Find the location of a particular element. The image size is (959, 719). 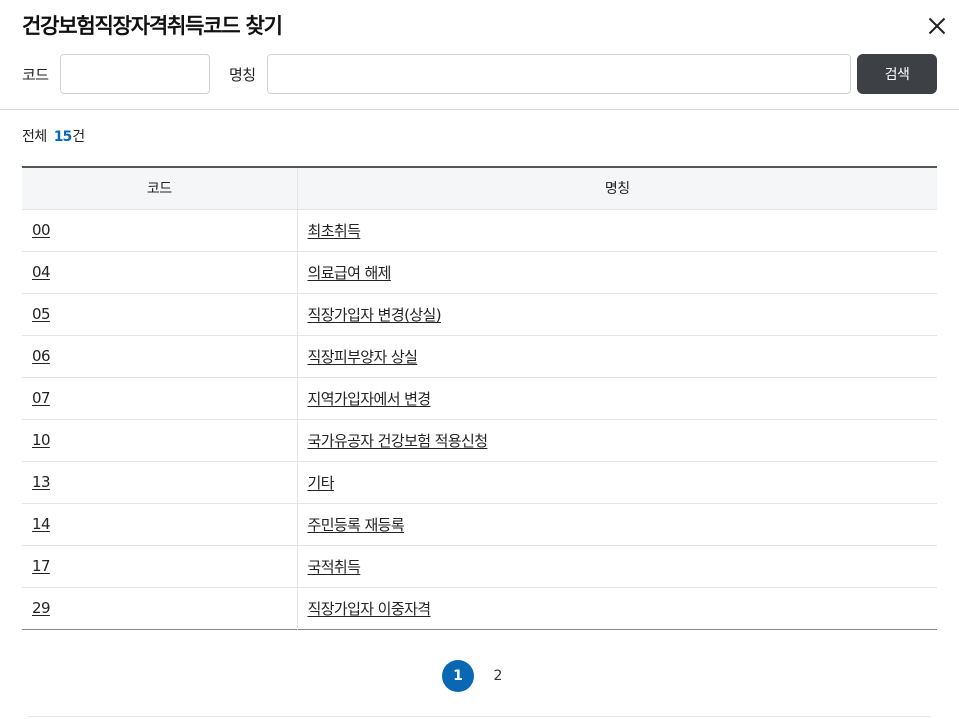

code-link: 07 is located at coordinates (41, 398).